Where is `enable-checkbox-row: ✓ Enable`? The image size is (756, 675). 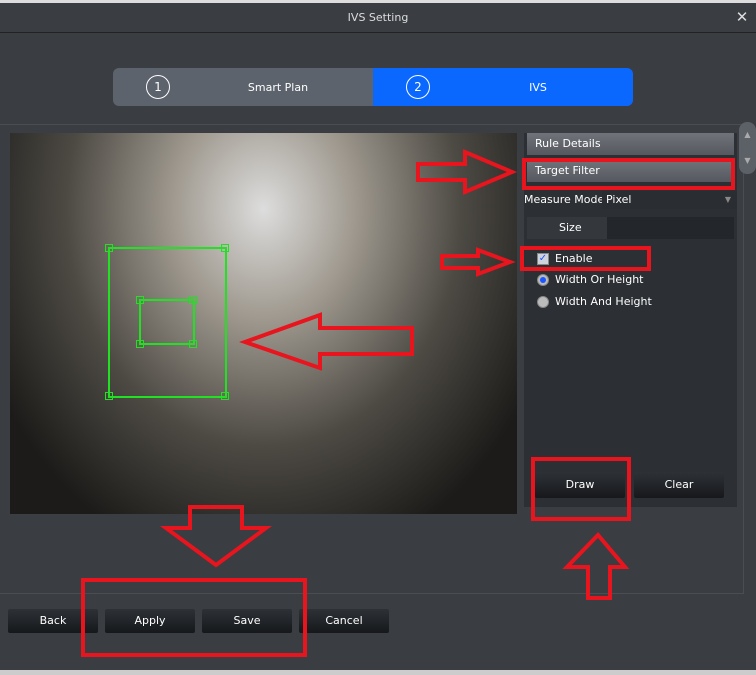 enable-checkbox-row: ✓ Enable is located at coordinates (564, 259).